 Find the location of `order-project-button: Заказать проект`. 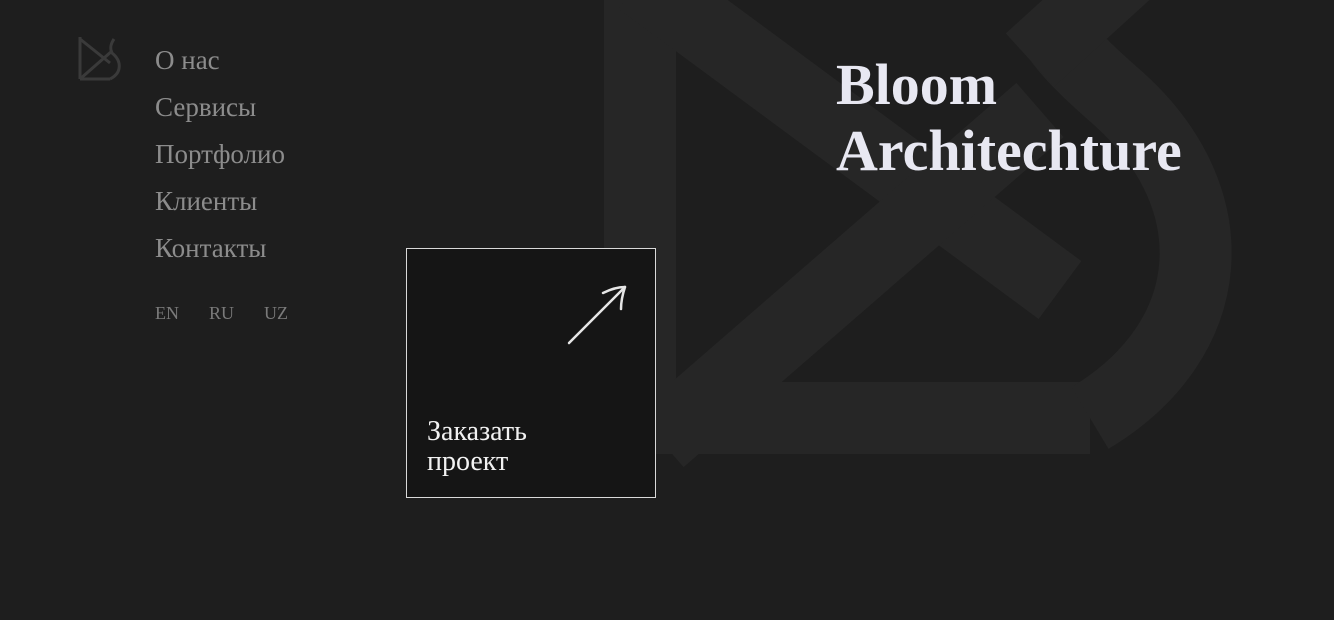

order-project-button: Заказать проект is located at coordinates (531, 373).